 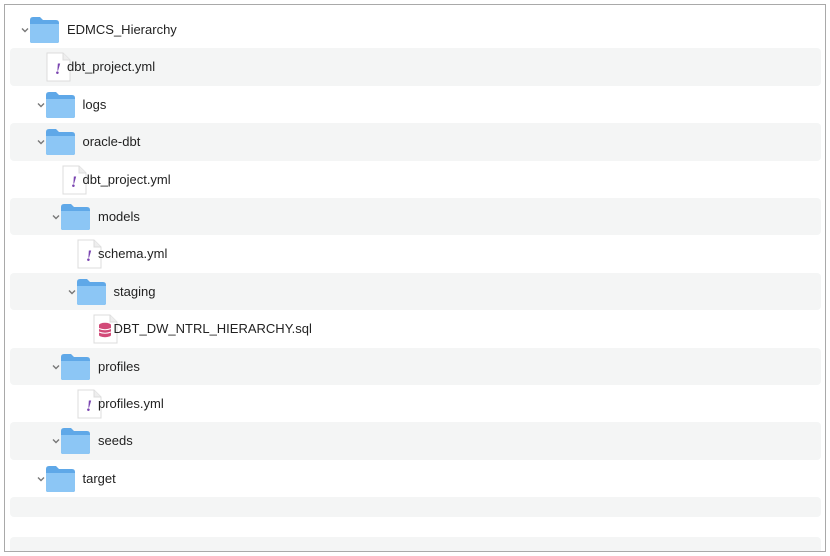 I want to click on folder-row: profiles, so click(x=415, y=366).